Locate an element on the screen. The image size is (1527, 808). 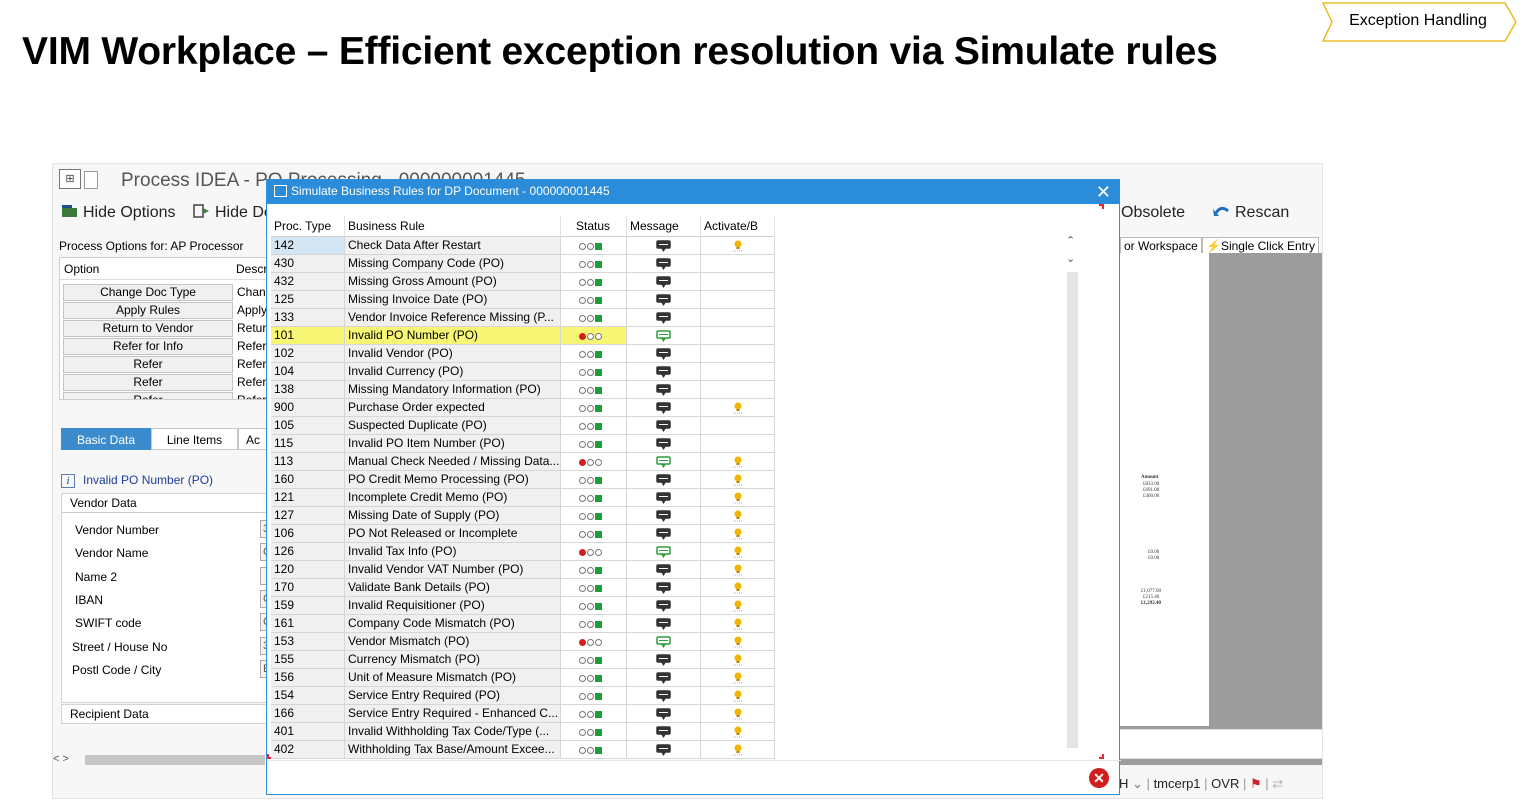
chevron-down-icon: ⌄ is located at coordinates (1137, 783).